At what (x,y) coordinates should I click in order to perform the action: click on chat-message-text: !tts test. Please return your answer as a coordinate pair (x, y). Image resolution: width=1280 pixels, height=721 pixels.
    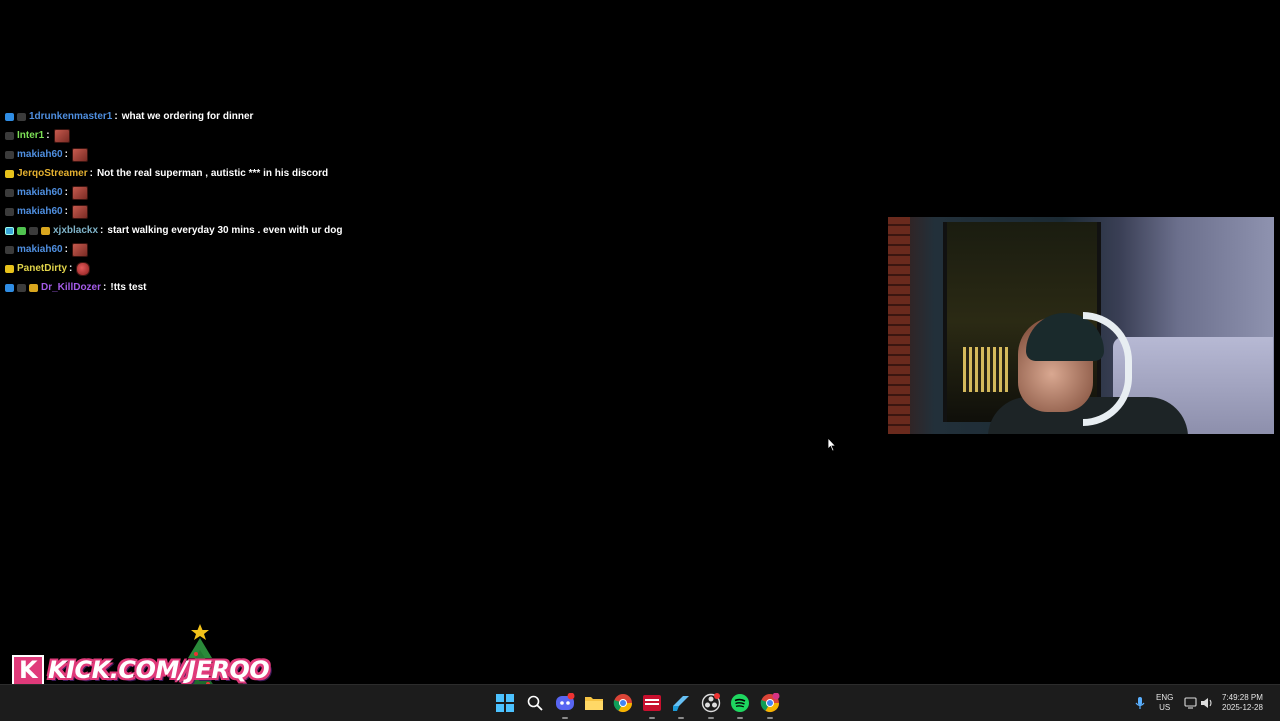
    Looking at the image, I should click on (128, 287).